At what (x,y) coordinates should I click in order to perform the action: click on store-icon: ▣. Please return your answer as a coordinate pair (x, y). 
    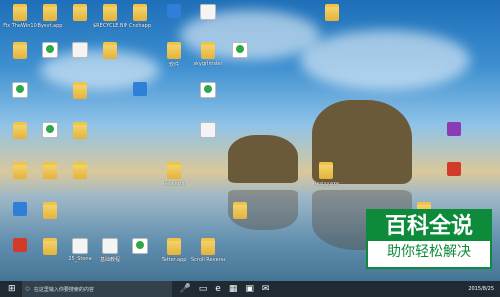
    Looking at the image, I should click on (249, 289).